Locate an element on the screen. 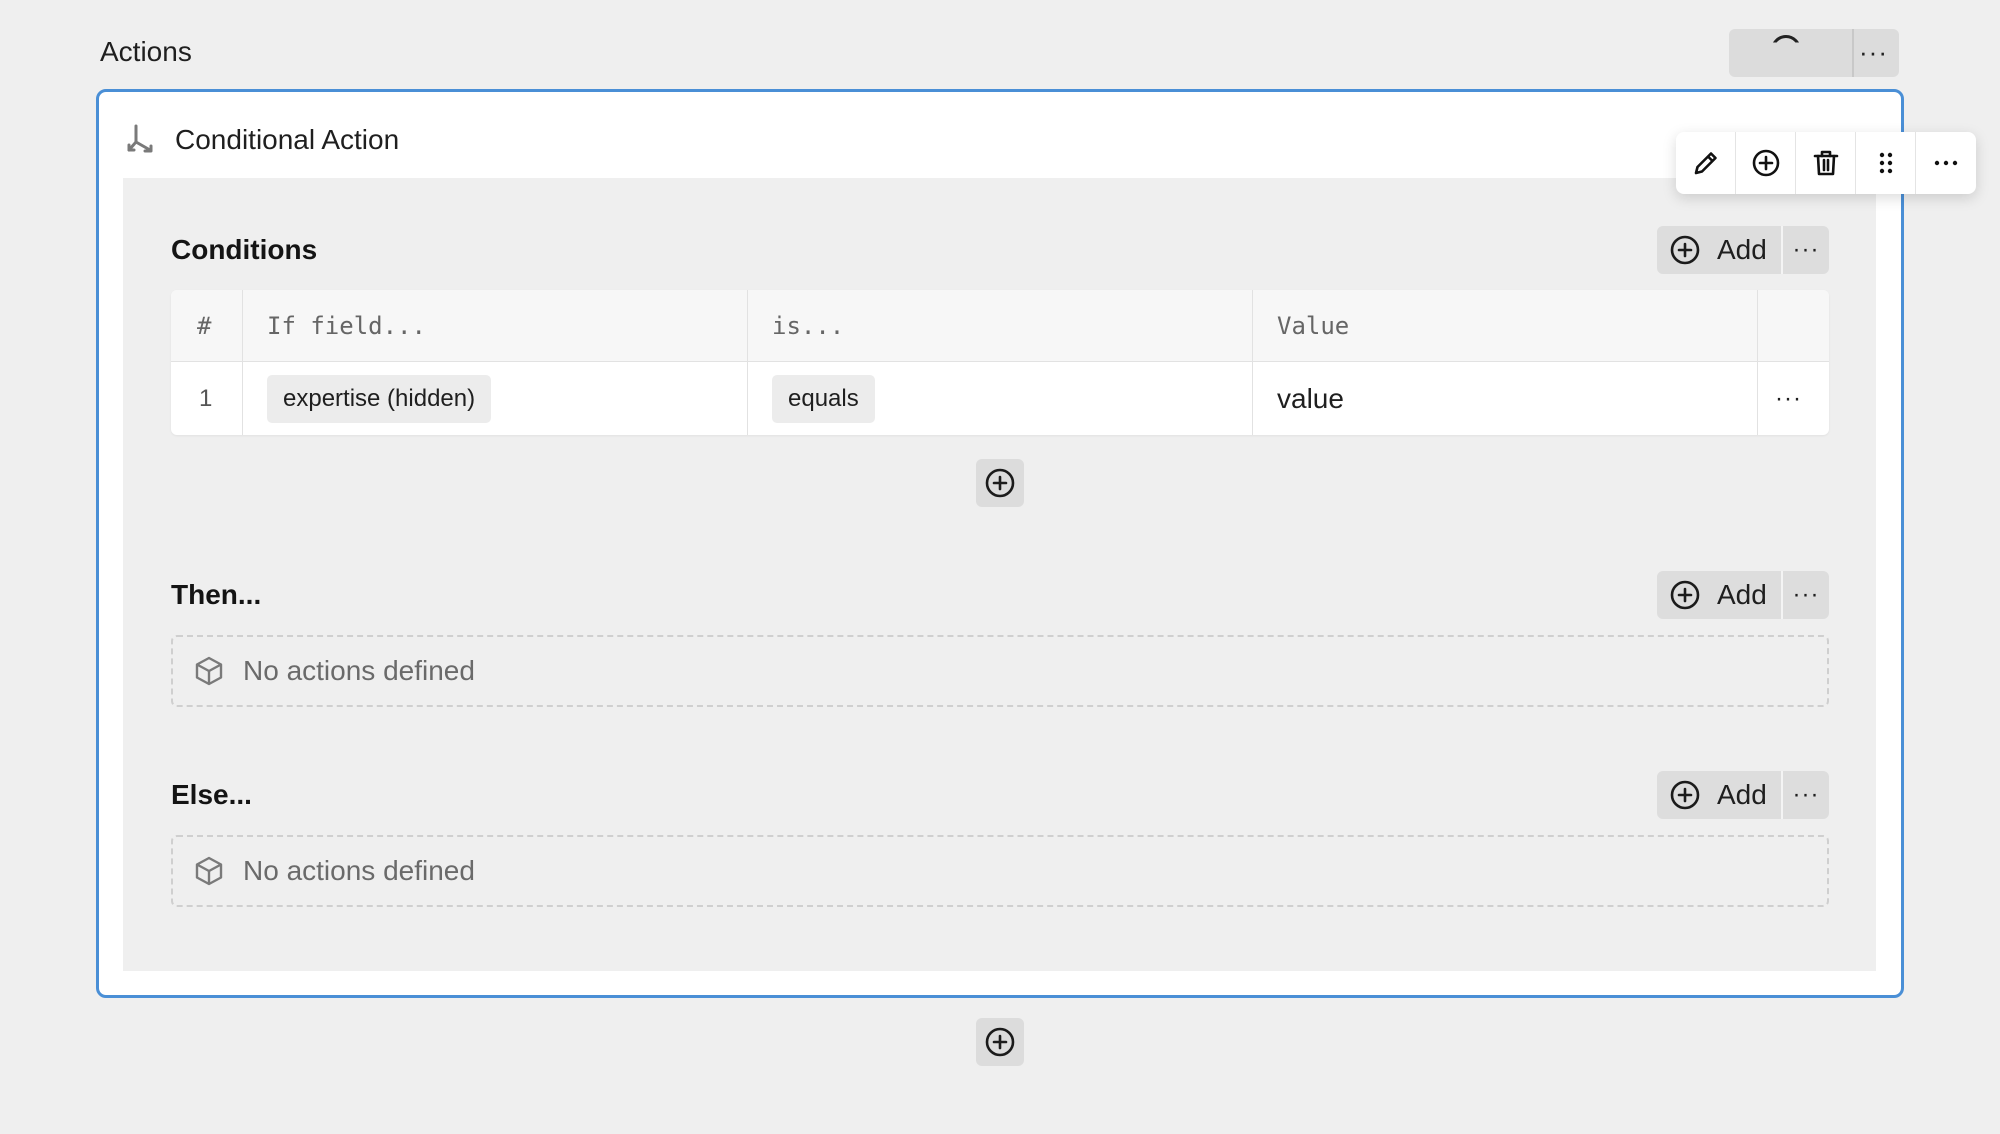 Image resolution: width=2000 pixels, height=1134 pixels. else-empty-text: No actions defined is located at coordinates (359, 870).